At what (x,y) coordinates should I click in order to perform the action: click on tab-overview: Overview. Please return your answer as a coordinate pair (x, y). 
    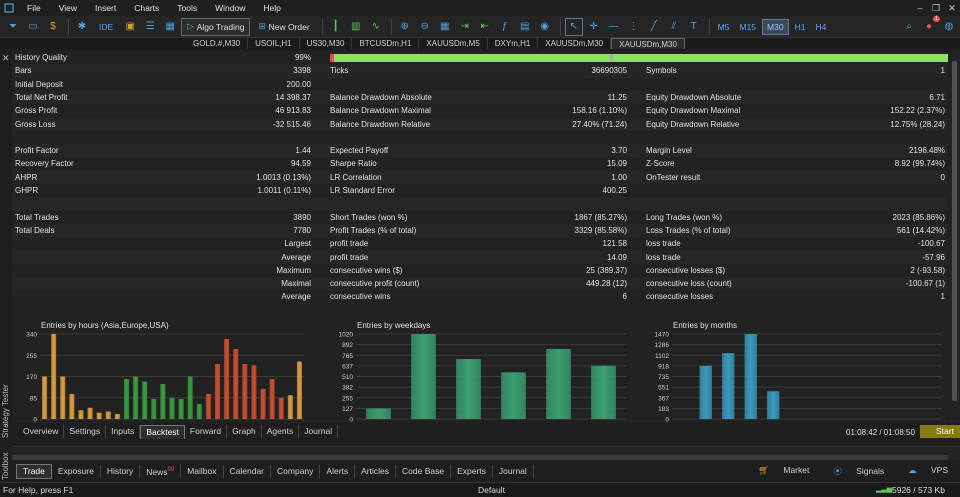
    Looking at the image, I should click on (41, 431).